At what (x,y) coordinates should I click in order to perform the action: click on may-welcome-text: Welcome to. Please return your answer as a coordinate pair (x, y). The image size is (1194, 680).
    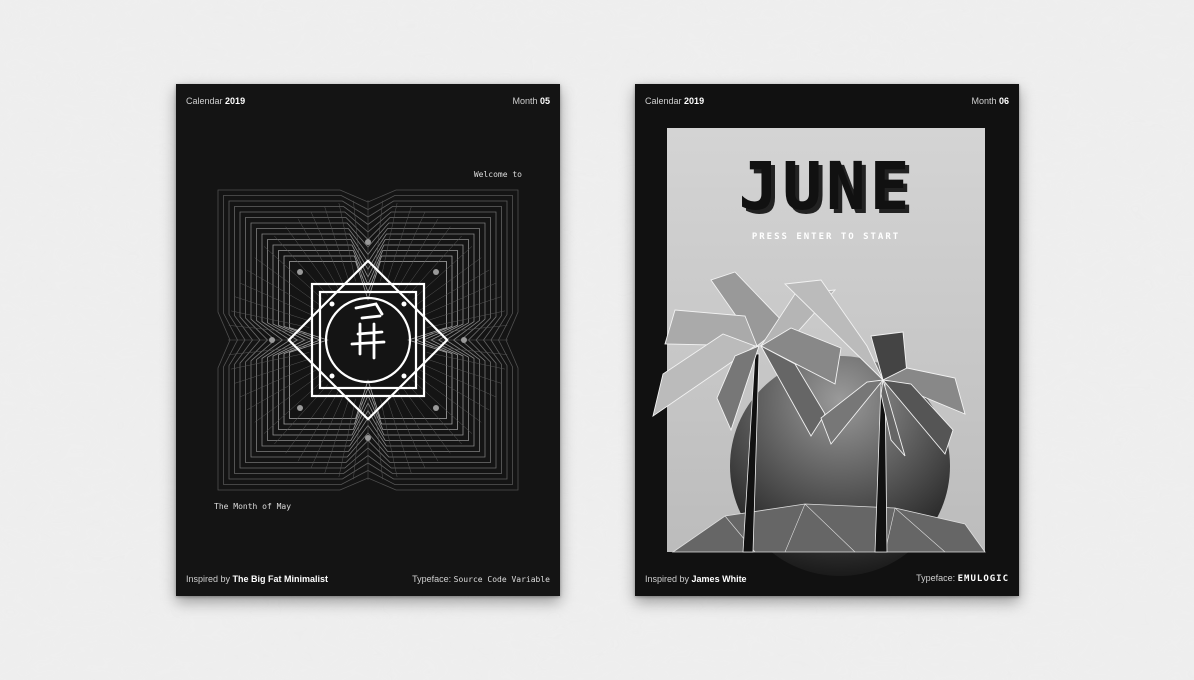
    Looking at the image, I should click on (497, 174).